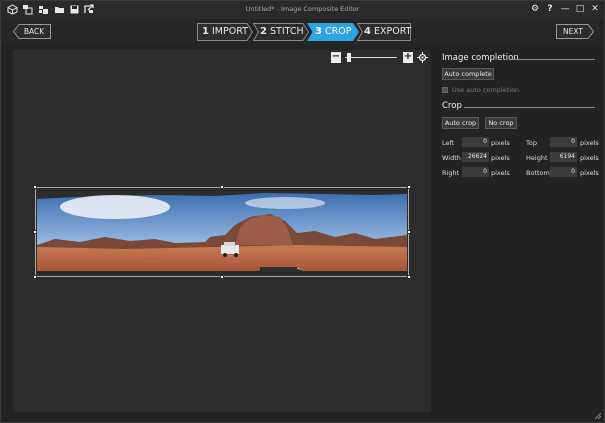 This screenshot has height=423, width=605. I want to click on maximize-button: □, so click(580, 9).